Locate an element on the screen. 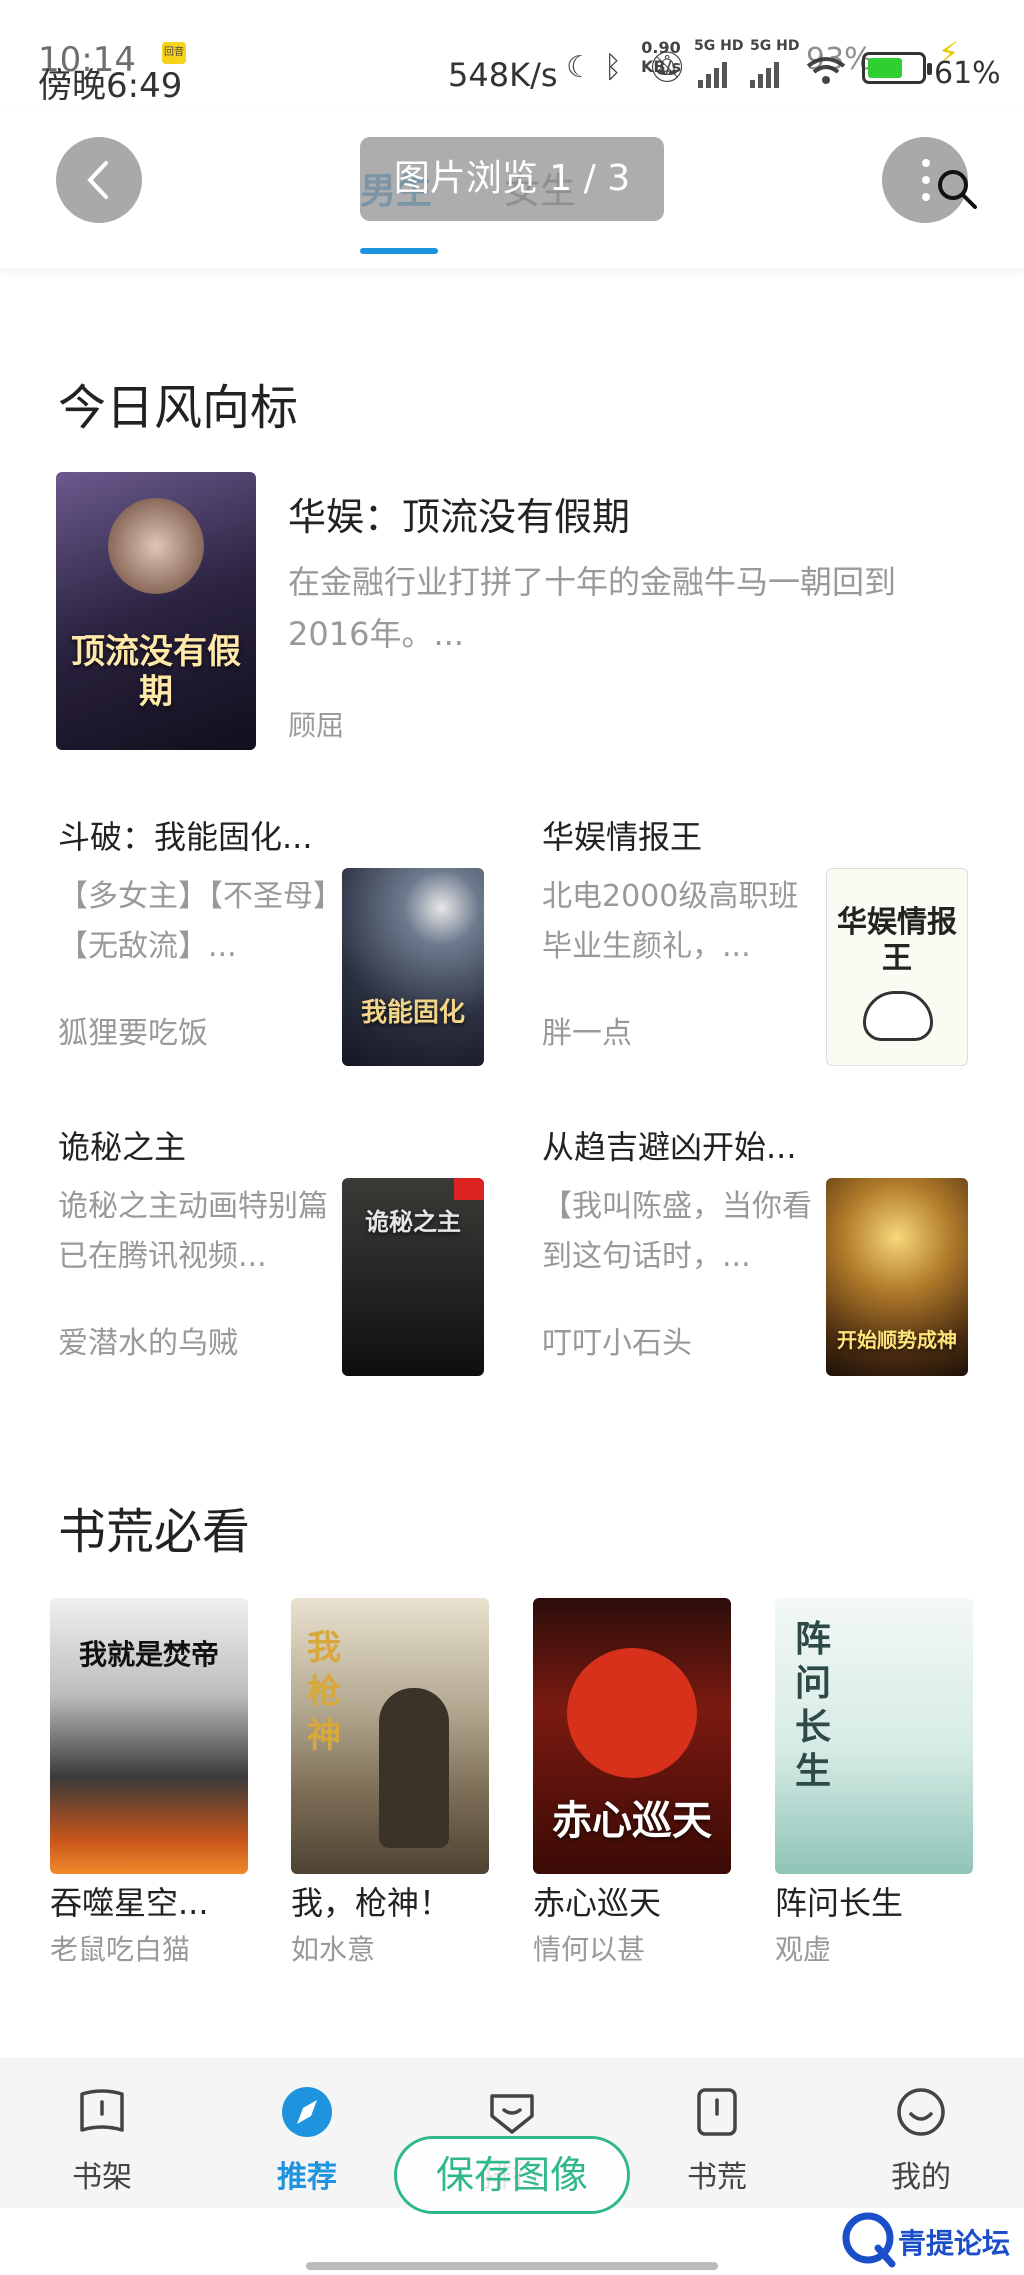  must-read-cover-text: 阵问长生 is located at coordinates (812, 1705).